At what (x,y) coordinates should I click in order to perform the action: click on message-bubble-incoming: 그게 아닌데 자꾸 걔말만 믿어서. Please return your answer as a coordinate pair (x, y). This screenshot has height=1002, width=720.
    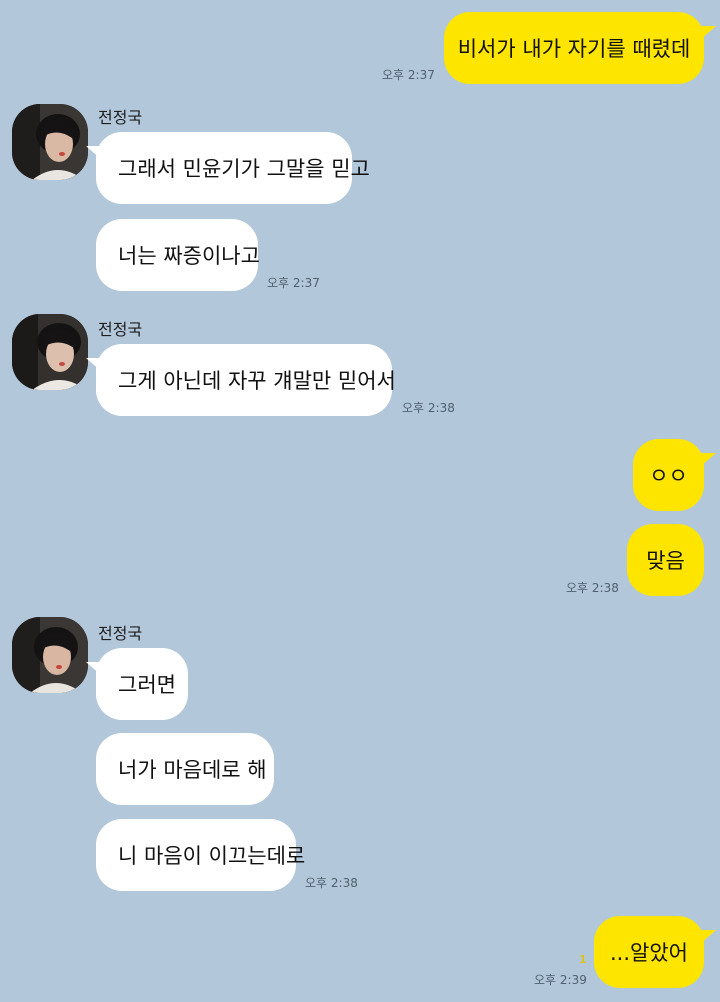
    Looking at the image, I should click on (246, 380).